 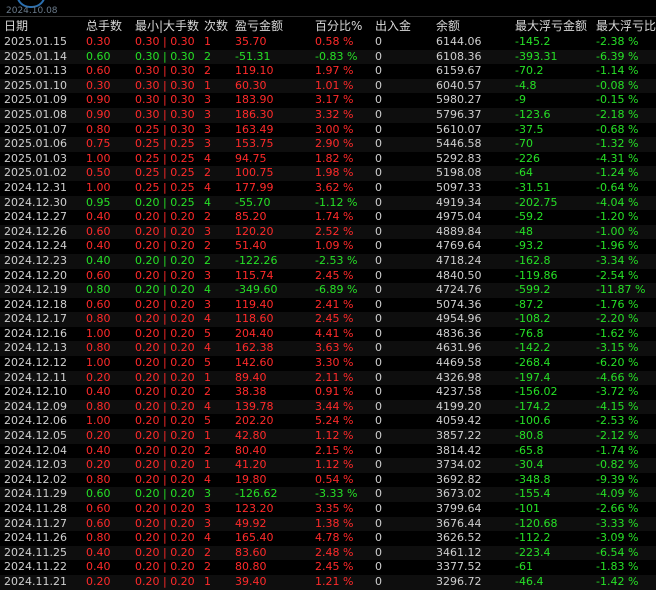 I want to click on cell-date: 2025.01.08, so click(x=35, y=114).